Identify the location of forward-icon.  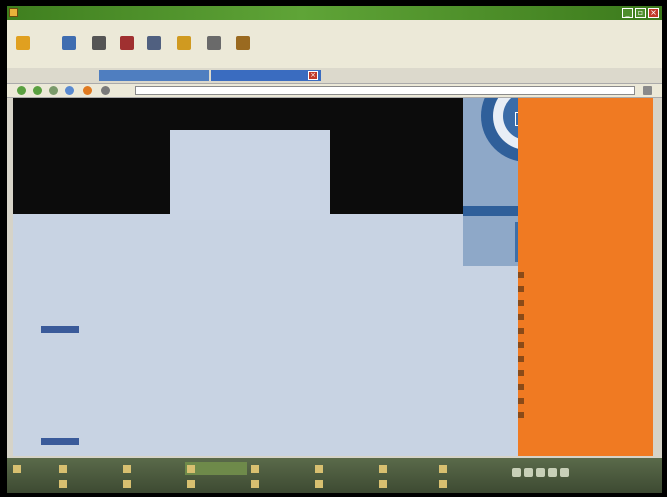
(37, 90).